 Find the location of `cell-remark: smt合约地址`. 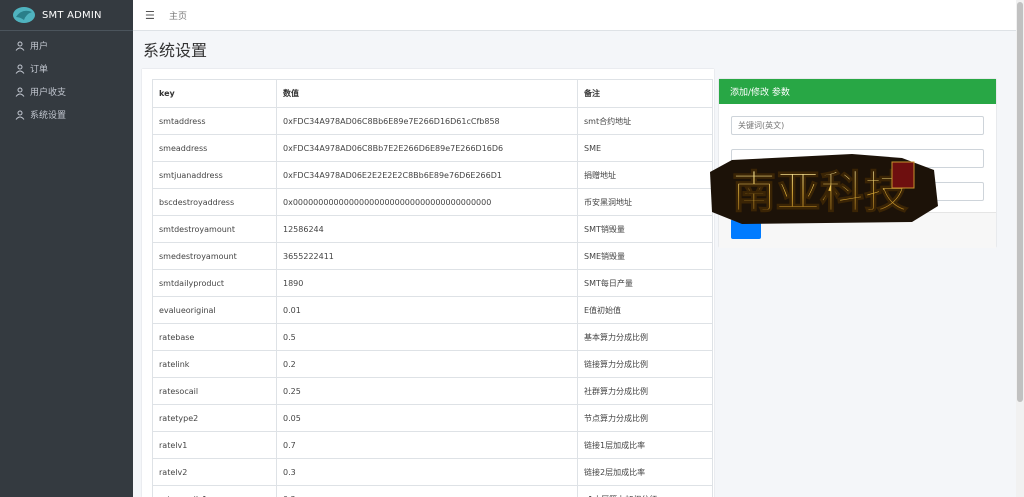

cell-remark: smt合约地址 is located at coordinates (645, 121).